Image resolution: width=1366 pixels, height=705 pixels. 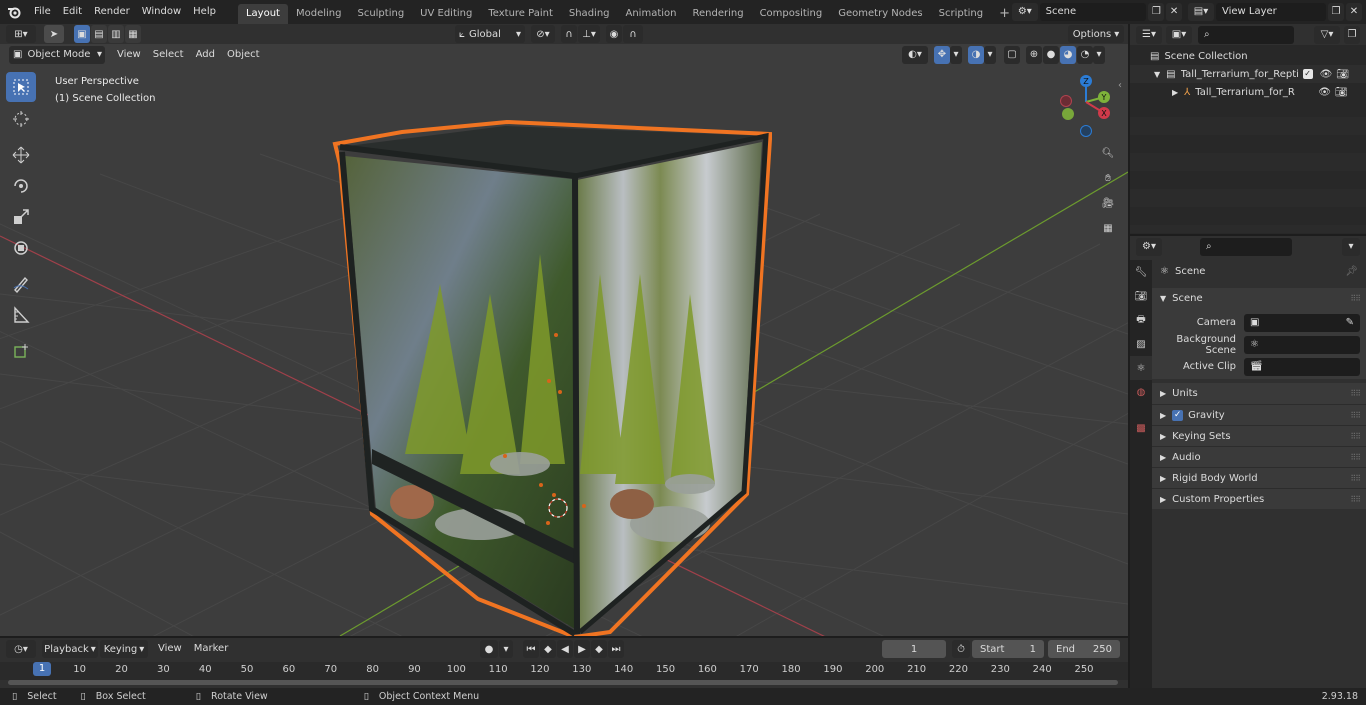 I want to click on tab-sculpting: Sculpting, so click(x=380, y=14).